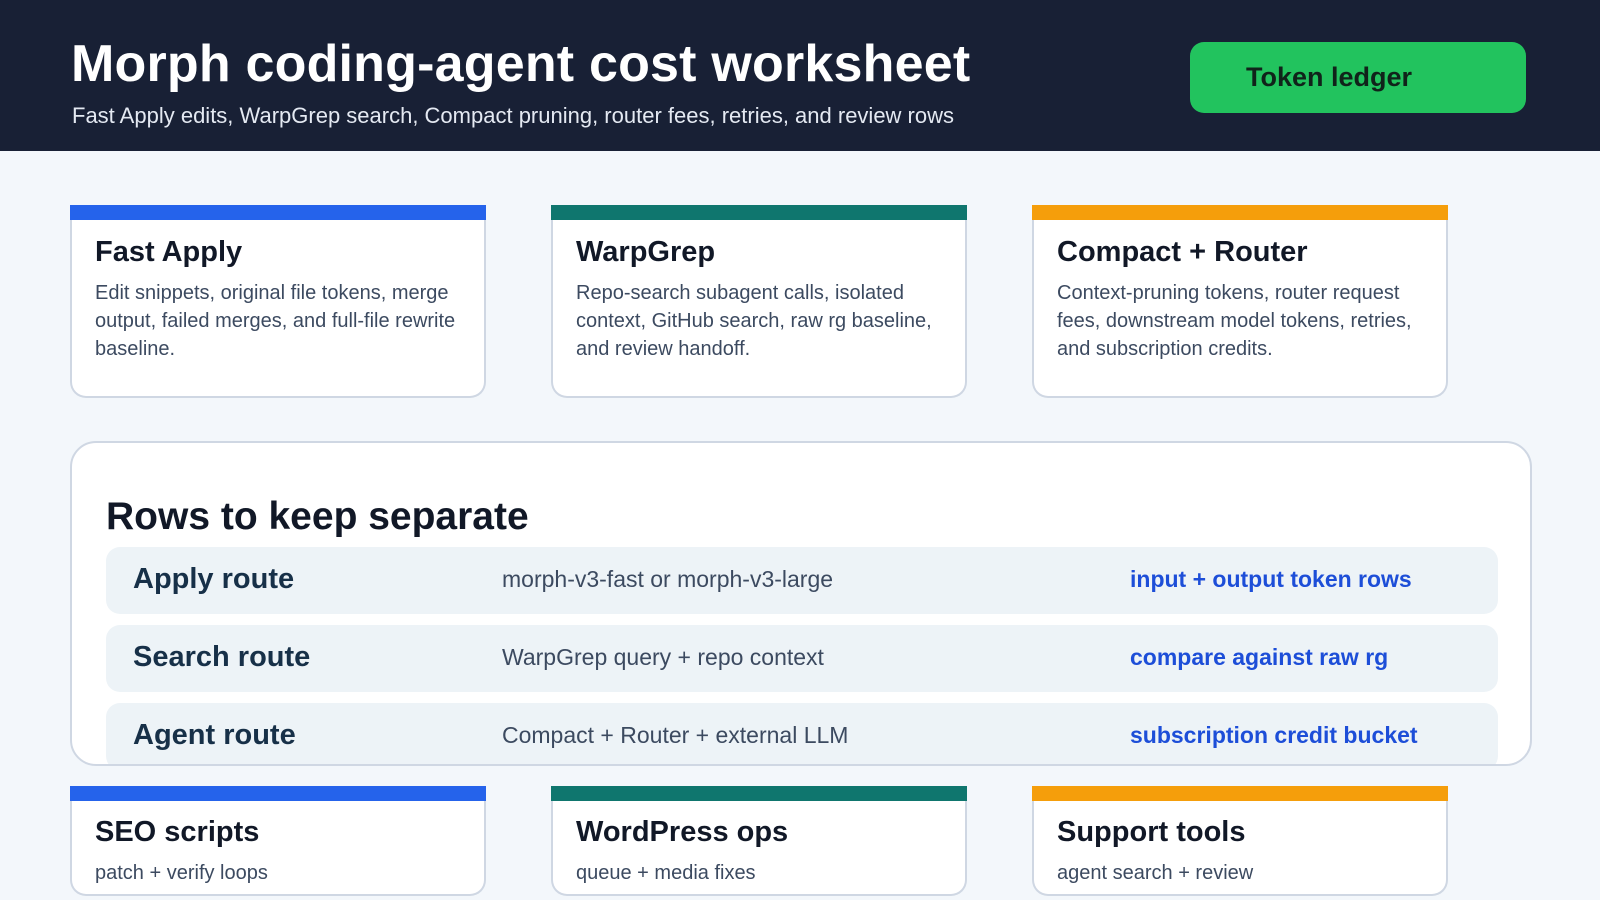 This screenshot has width=1600, height=900. What do you see at coordinates (1271, 579) in the screenshot?
I see `row-note: input + output token rows` at bounding box center [1271, 579].